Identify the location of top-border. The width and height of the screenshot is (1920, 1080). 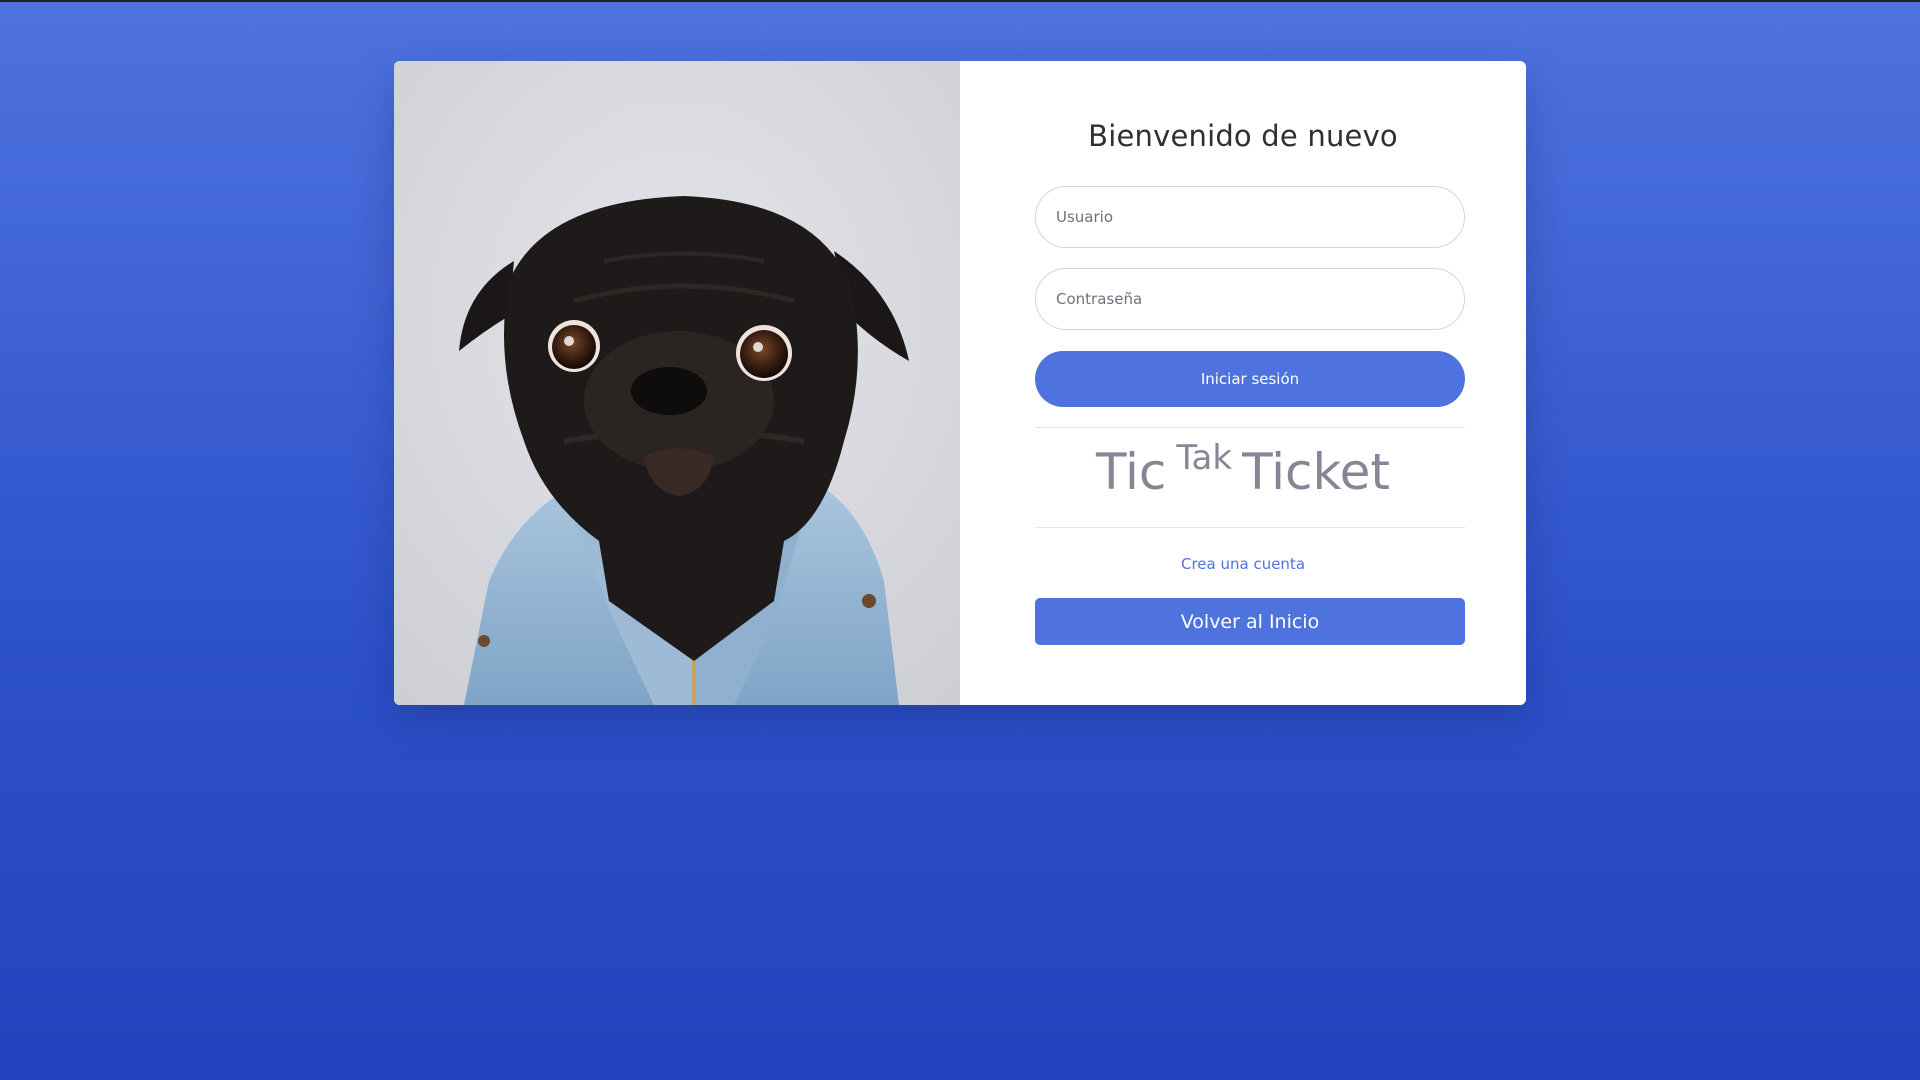
(960, 1).